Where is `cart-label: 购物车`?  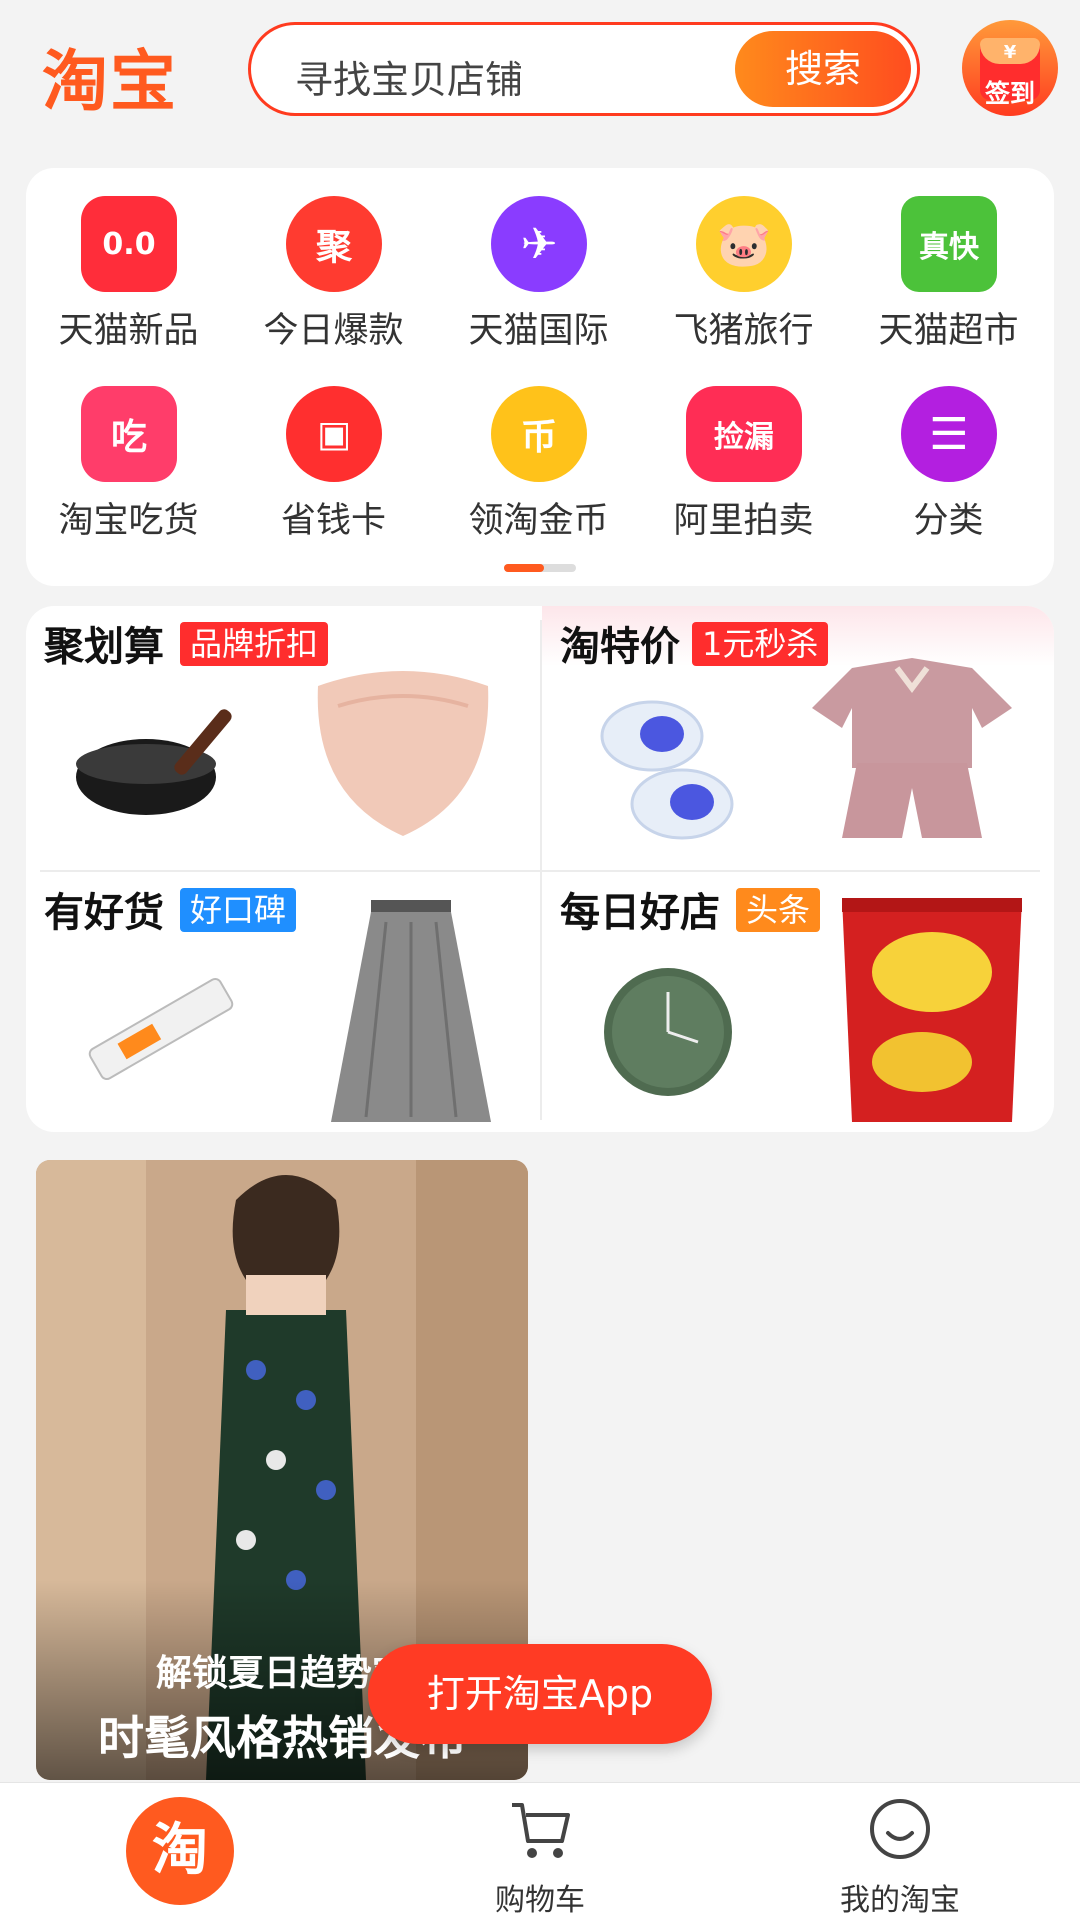 cart-label: 购物车 is located at coordinates (540, 1900).